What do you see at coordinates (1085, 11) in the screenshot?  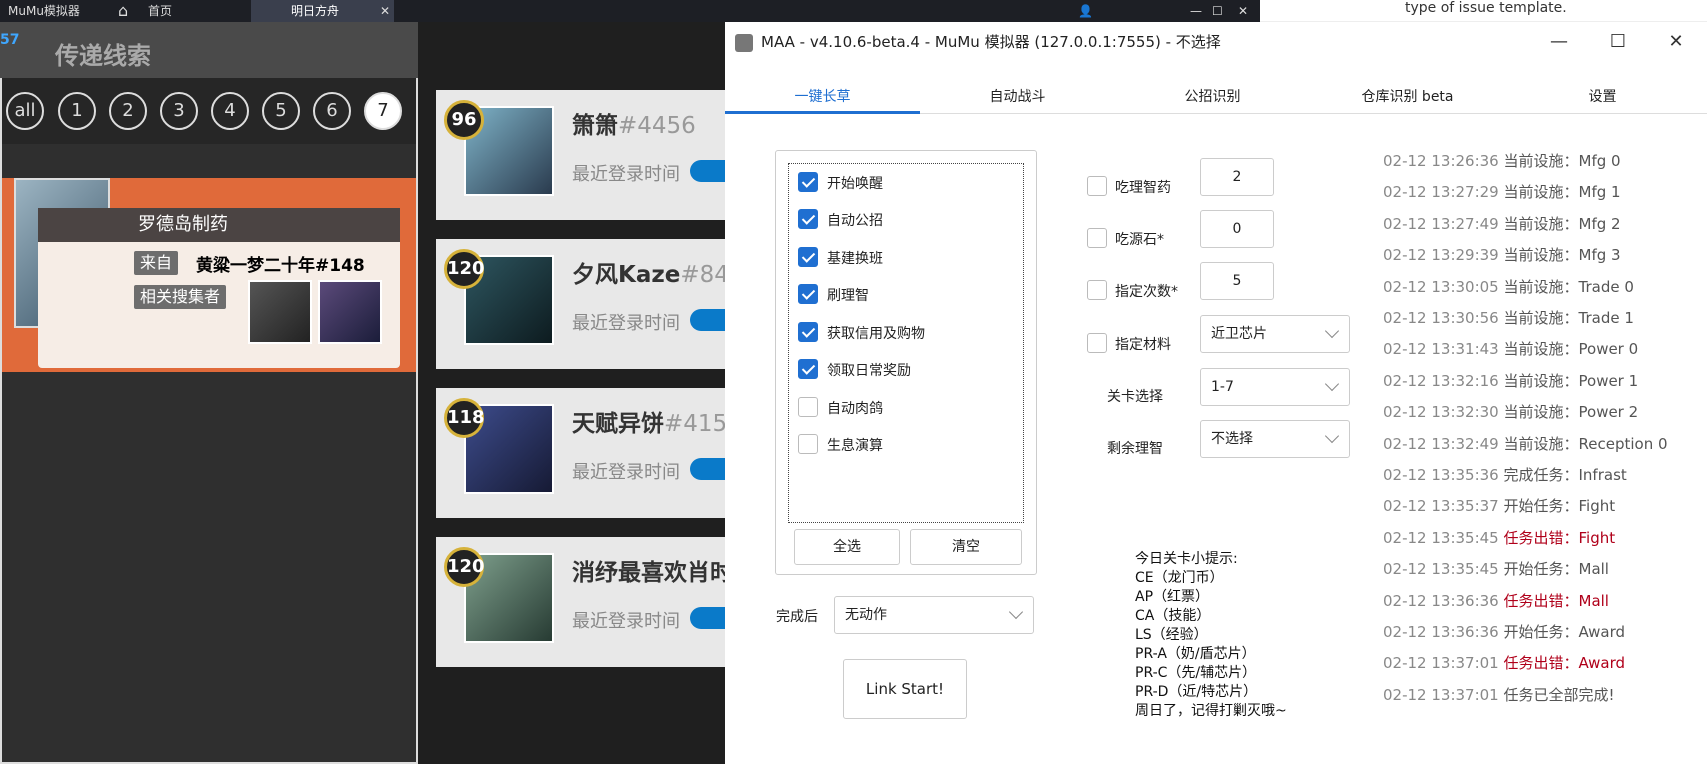 I see `user-icon: 👤` at bounding box center [1085, 11].